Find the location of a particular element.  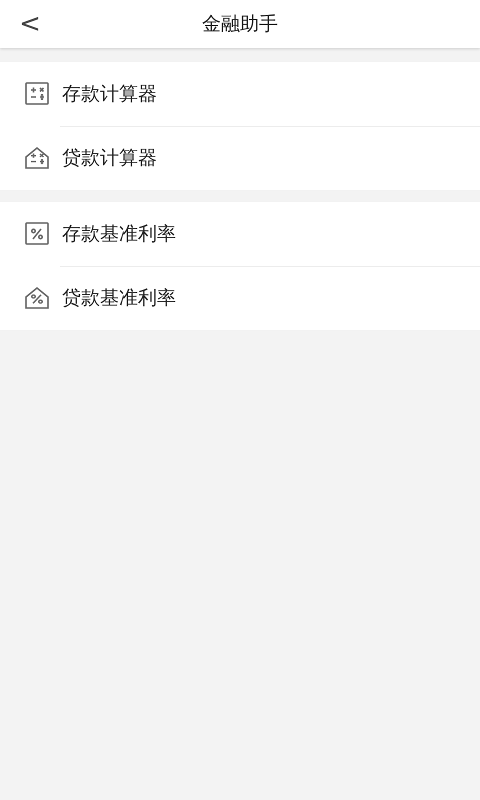

menu-item-label: 贷款基准利率 is located at coordinates (119, 298).